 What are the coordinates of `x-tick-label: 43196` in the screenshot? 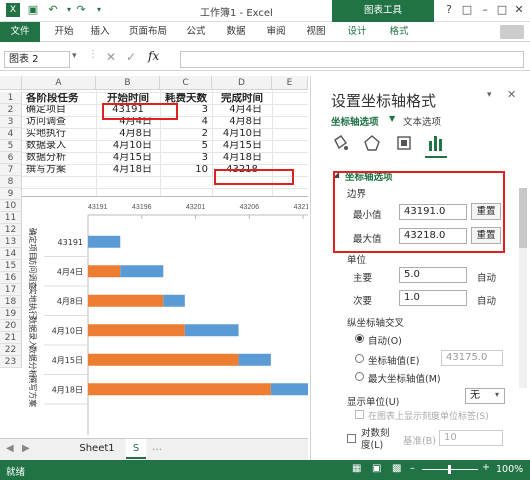 It's located at (142, 207).